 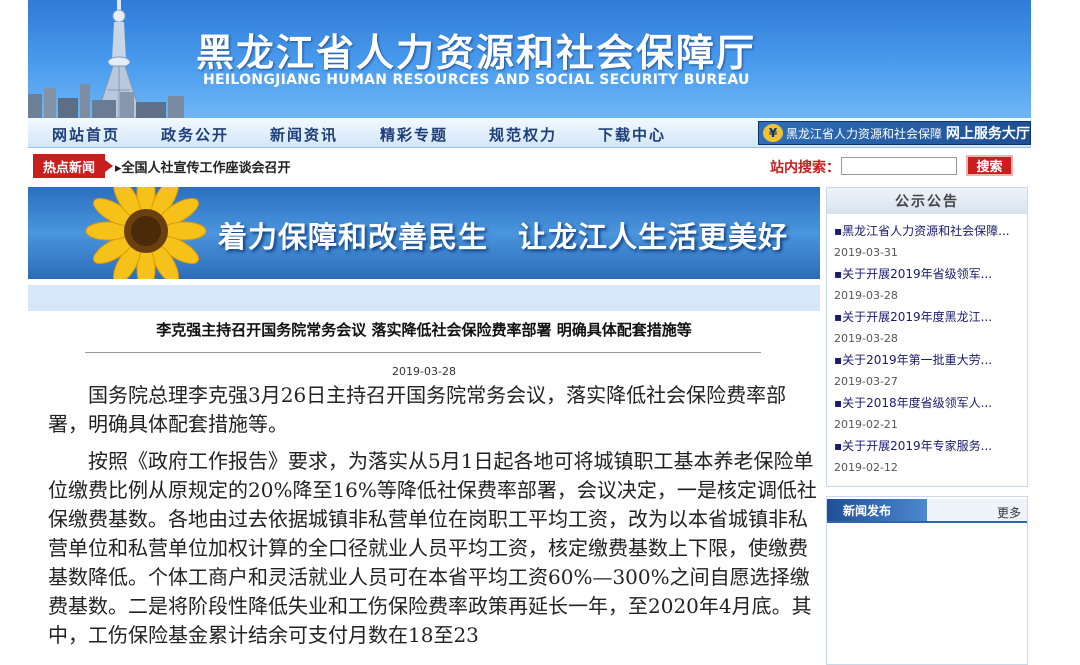 I want to click on search-input, so click(x=899, y=166).